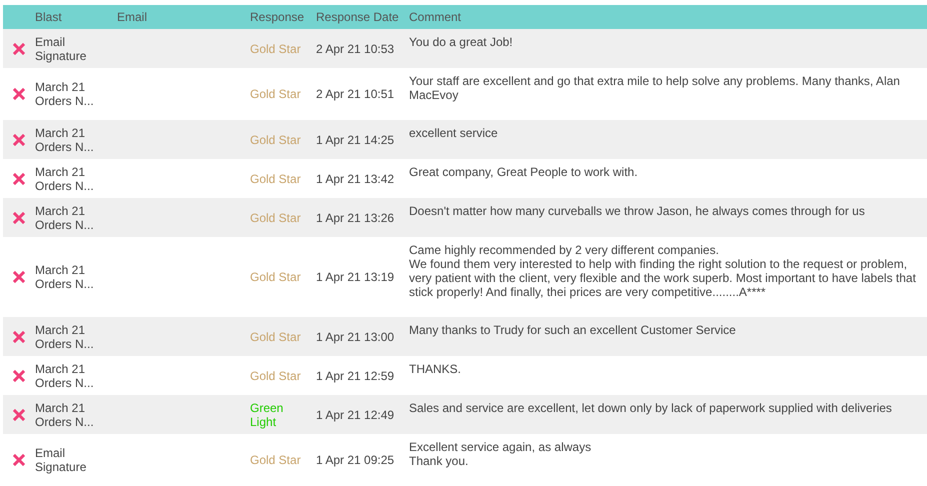  I want to click on table-cell-text: 1 Apr 21 09:25, so click(356, 460).